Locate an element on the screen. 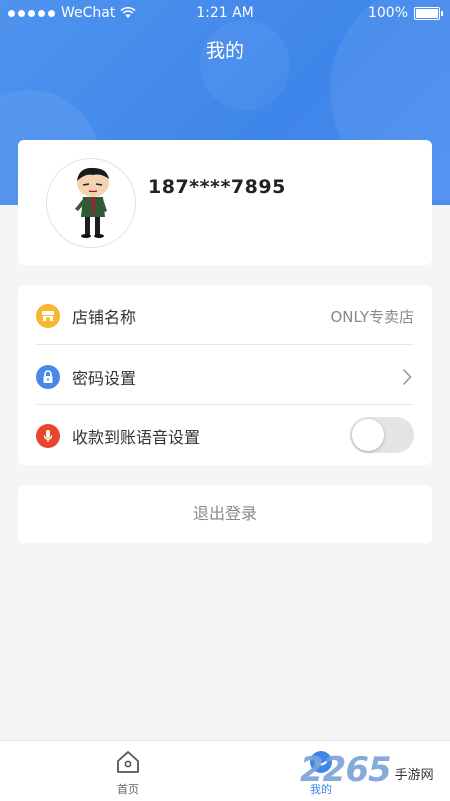 This screenshot has height=801, width=450. tab-home-label: 首页 is located at coordinates (128, 789).